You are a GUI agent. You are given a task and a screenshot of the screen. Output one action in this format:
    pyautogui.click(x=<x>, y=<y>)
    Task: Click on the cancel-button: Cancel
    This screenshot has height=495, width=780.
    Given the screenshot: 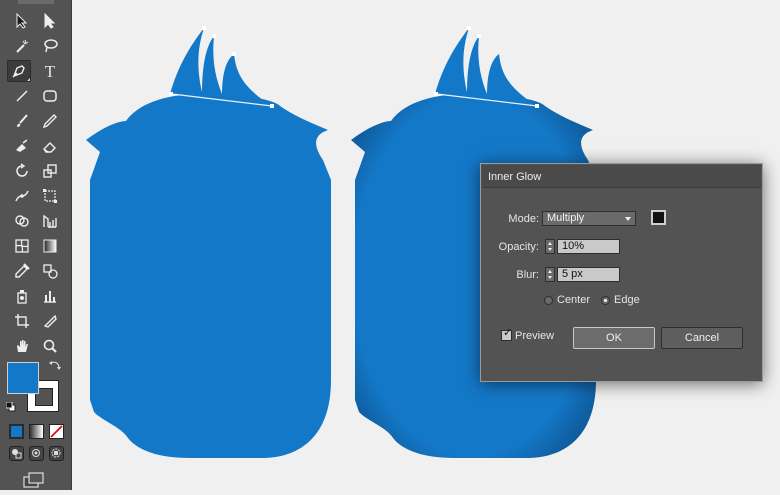 What is the action you would take?
    pyautogui.click(x=702, y=338)
    